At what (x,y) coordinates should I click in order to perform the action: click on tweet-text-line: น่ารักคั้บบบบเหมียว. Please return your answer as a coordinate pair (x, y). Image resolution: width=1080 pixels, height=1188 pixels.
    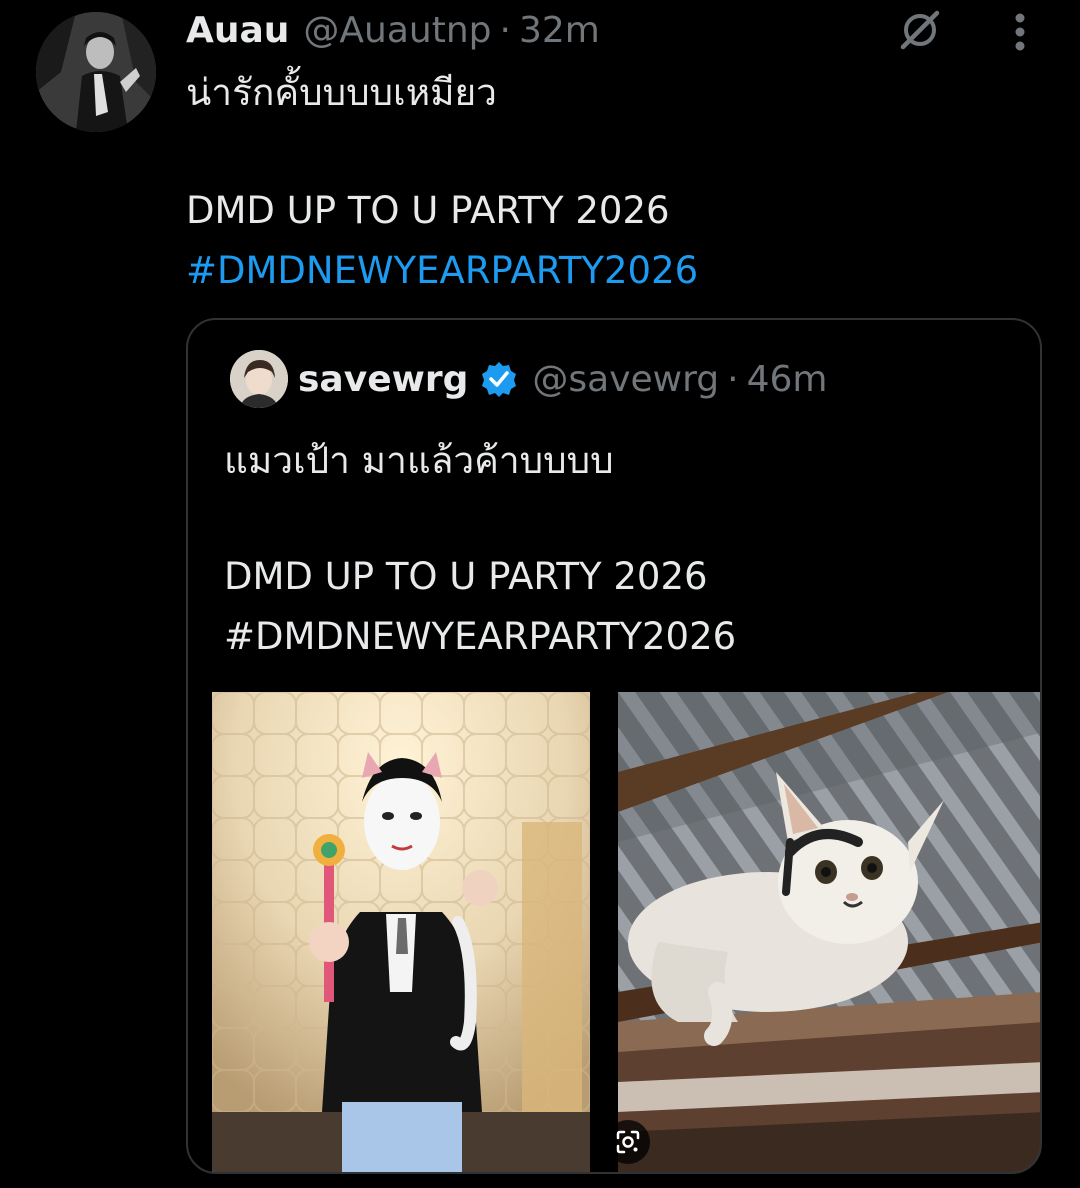
    Looking at the image, I should click on (341, 92).